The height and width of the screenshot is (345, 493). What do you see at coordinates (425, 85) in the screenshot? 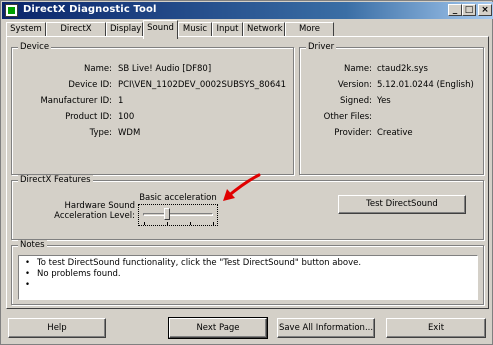
I see `driver-version-value: 5.12.01.0244 (English)` at bounding box center [425, 85].